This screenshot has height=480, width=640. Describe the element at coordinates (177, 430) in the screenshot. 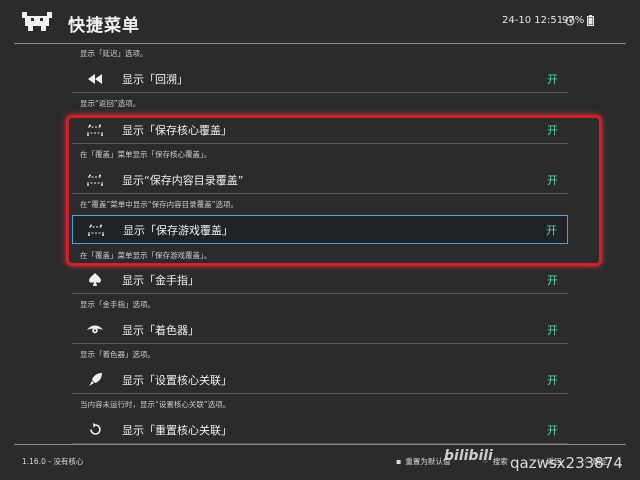

I see `item-label: 显示「重置核心关联」` at that location.